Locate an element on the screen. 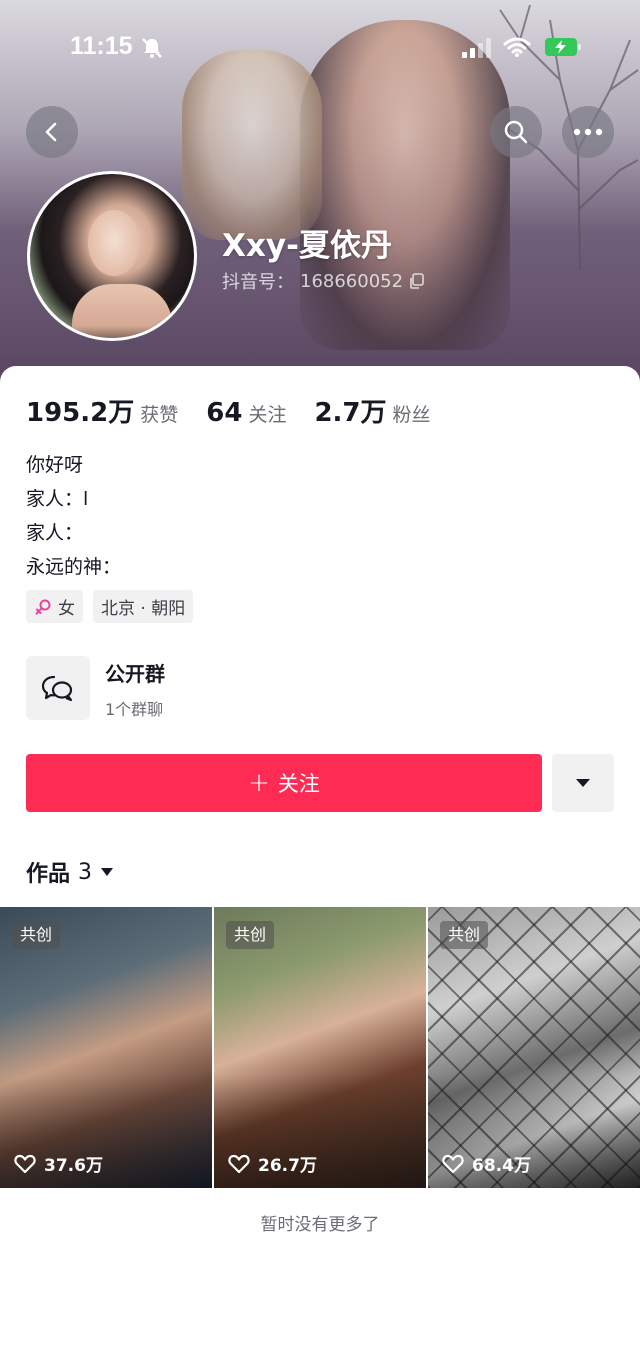 The height and width of the screenshot is (1352, 640). chat-bubbles-icon is located at coordinates (57, 688).